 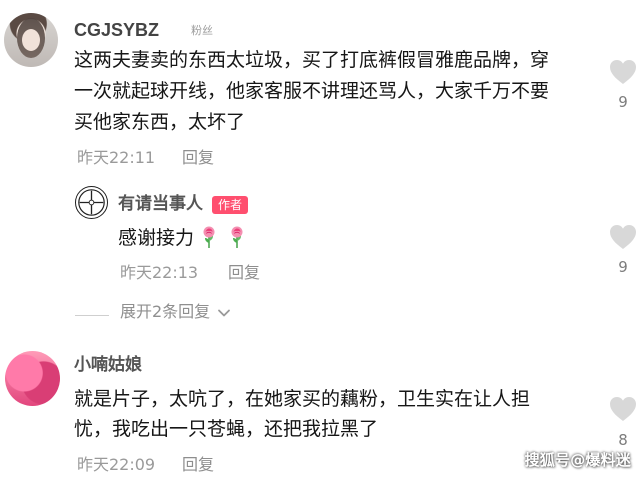 I want to click on watermark: 搜狐号@爆料迷, so click(x=577, y=460).